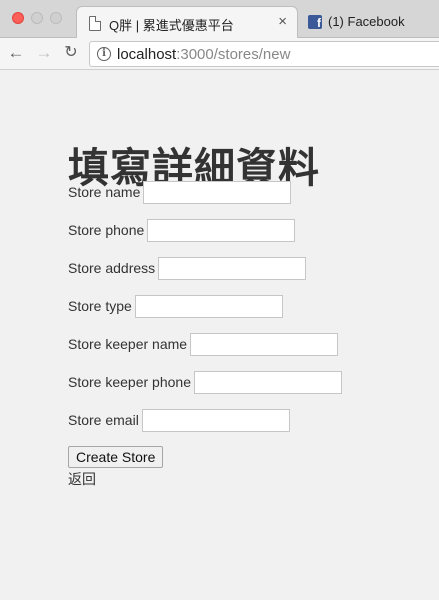 This screenshot has width=439, height=600. Describe the element at coordinates (18, 18) in the screenshot. I see `window-close-button` at that location.